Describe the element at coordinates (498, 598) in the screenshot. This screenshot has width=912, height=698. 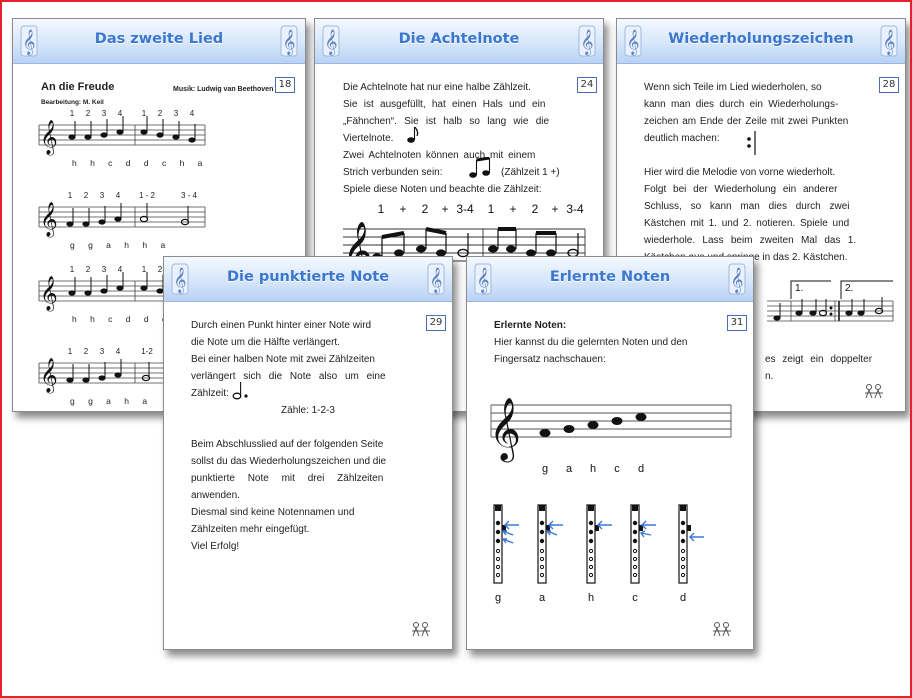
I see `flute-label: g` at that location.